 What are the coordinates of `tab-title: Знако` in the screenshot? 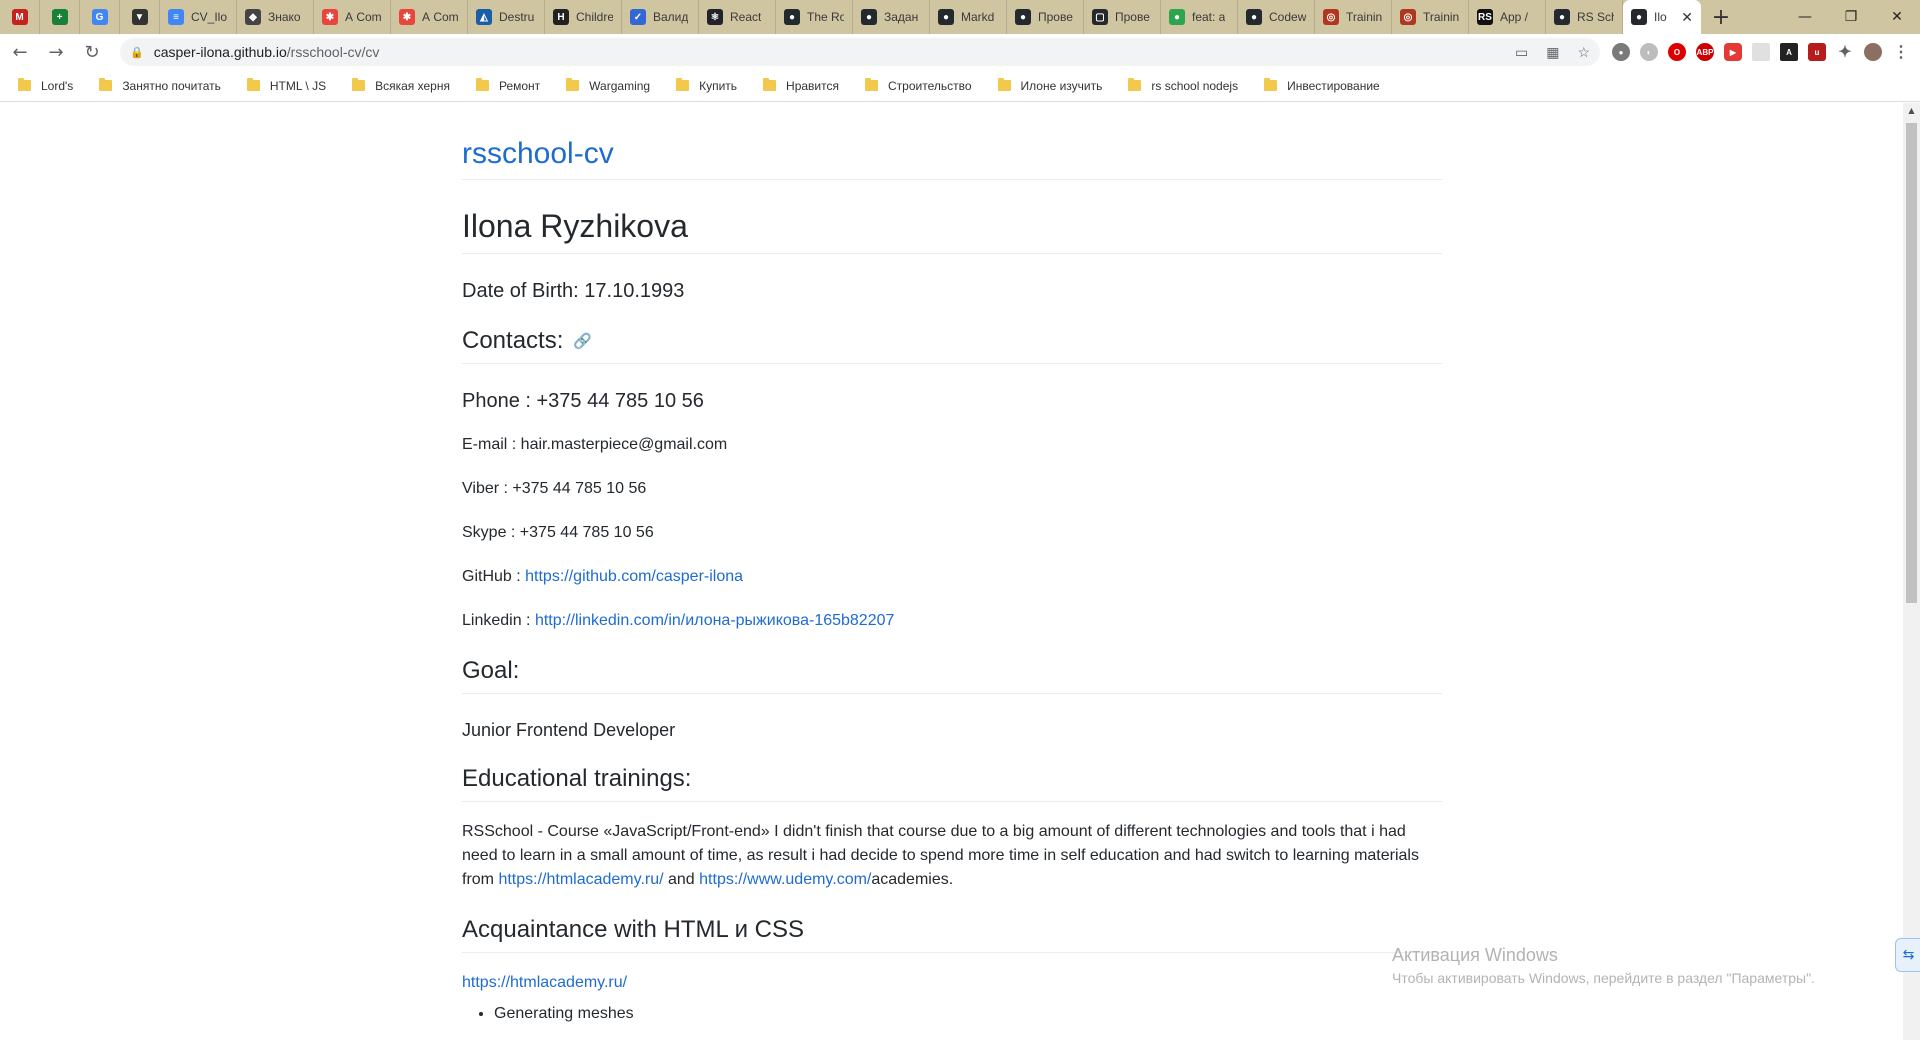 It's located at (284, 17).